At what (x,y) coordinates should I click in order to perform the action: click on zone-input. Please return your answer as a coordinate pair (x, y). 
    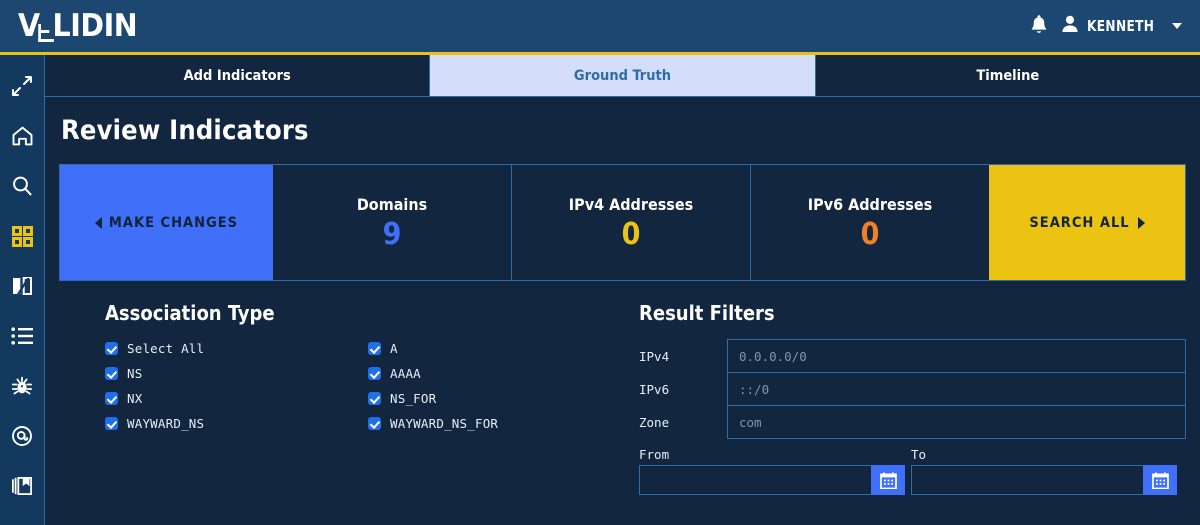
    Looking at the image, I should click on (956, 422).